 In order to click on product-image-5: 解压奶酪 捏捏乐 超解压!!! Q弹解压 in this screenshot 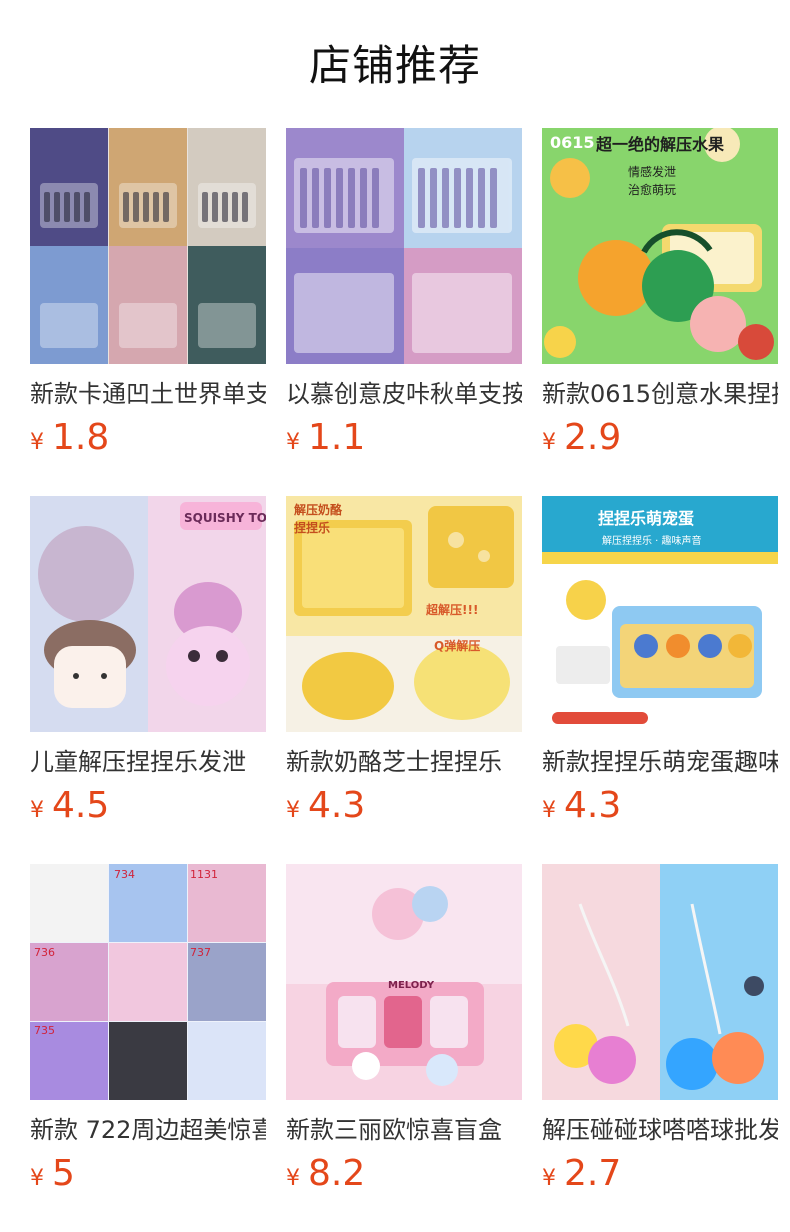, I will do `click(404, 614)`.